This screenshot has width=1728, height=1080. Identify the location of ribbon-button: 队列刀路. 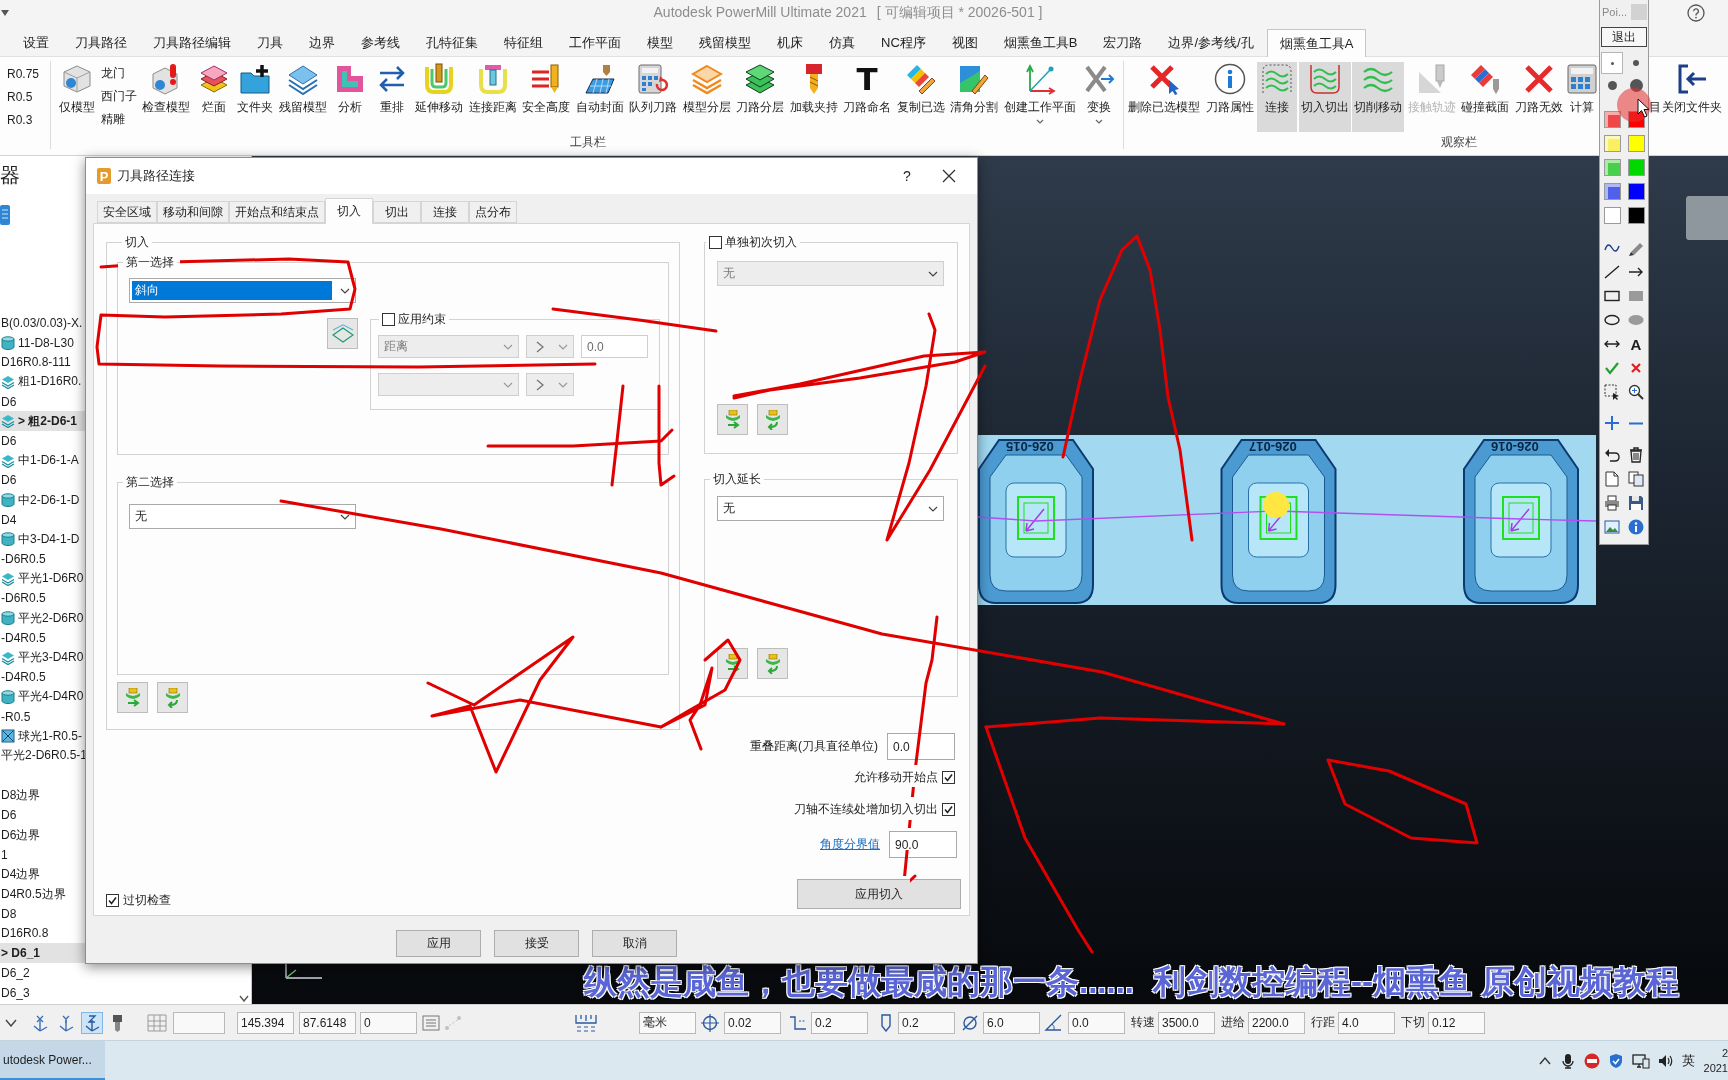
(653, 97).